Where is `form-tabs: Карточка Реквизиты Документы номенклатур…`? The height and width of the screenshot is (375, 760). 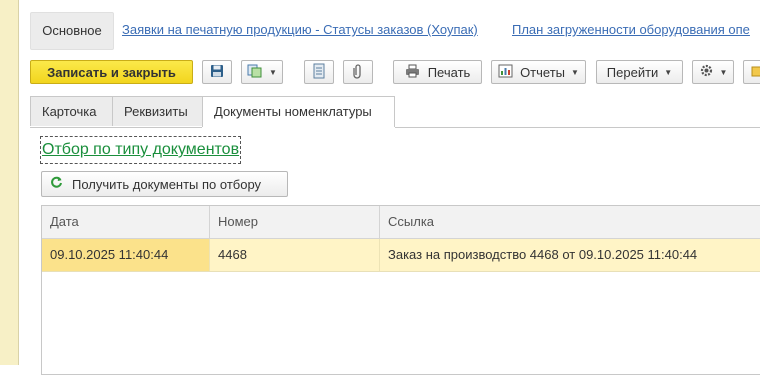
form-tabs: Карточка Реквизиты Документы номенклатур… is located at coordinates (395, 112).